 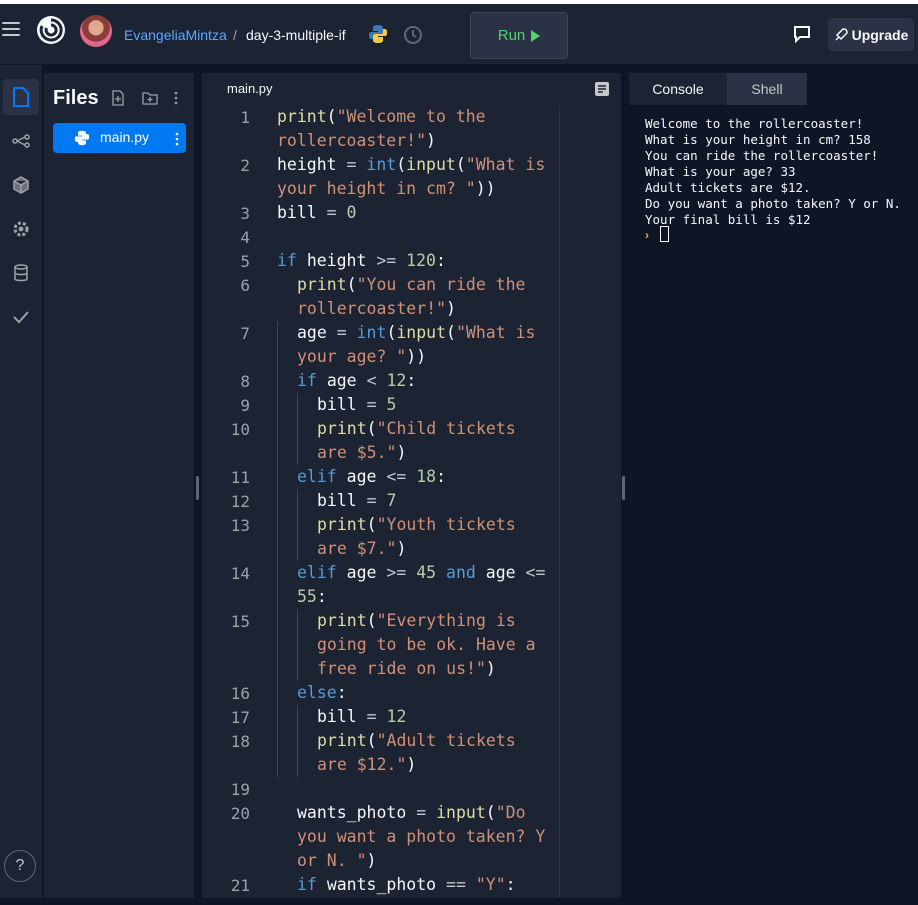 I want to click on breadcrumb-username: EvangeliaMintza, so click(x=175, y=35).